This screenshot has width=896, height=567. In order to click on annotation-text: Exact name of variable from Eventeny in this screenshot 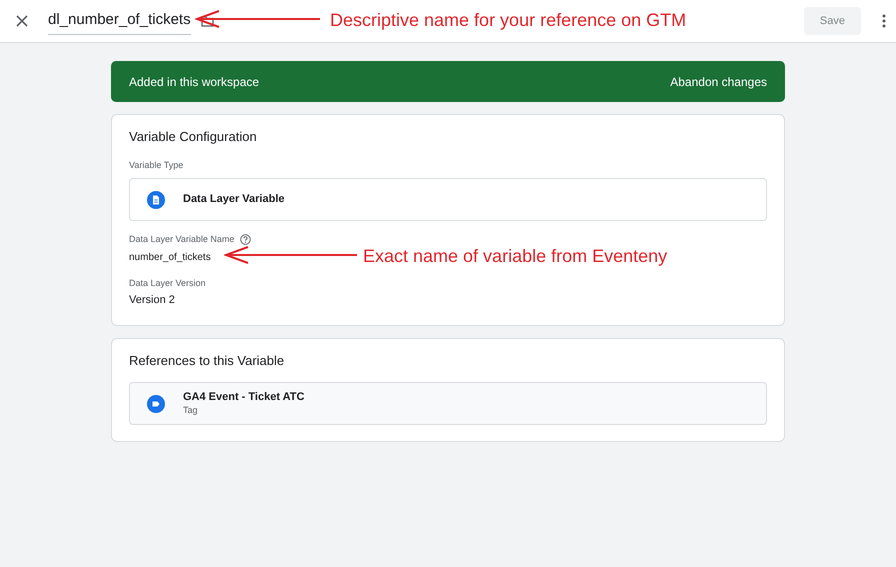, I will do `click(515, 256)`.